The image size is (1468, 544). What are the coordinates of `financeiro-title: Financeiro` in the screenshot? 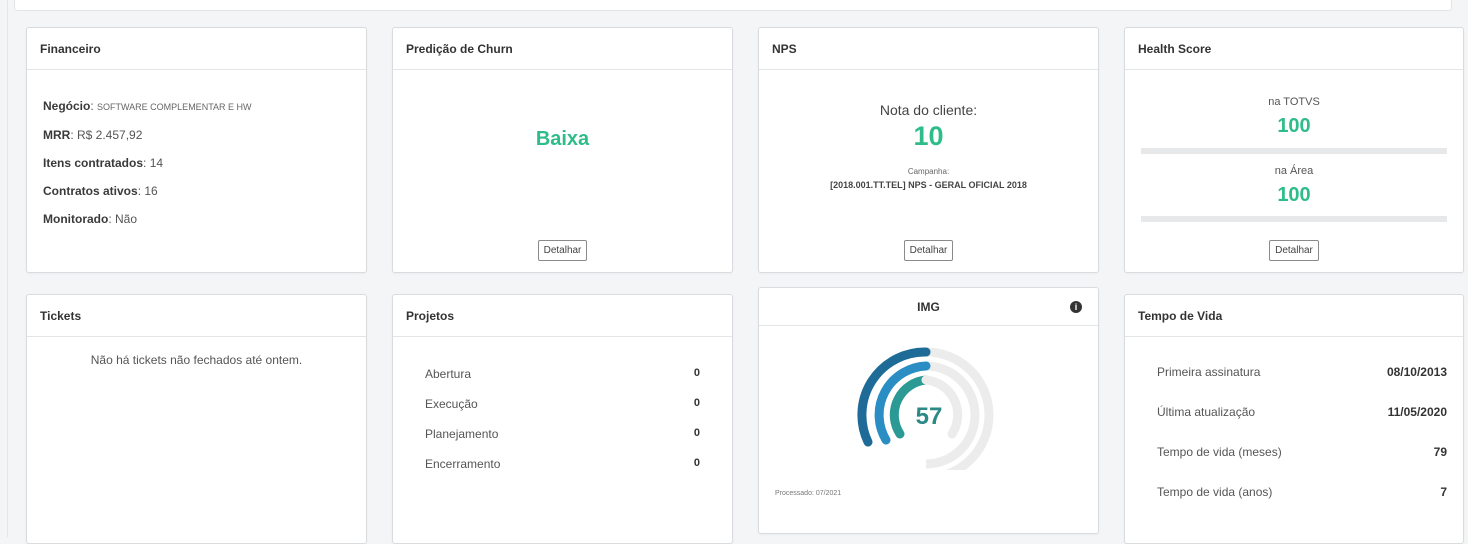 It's located at (196, 49).